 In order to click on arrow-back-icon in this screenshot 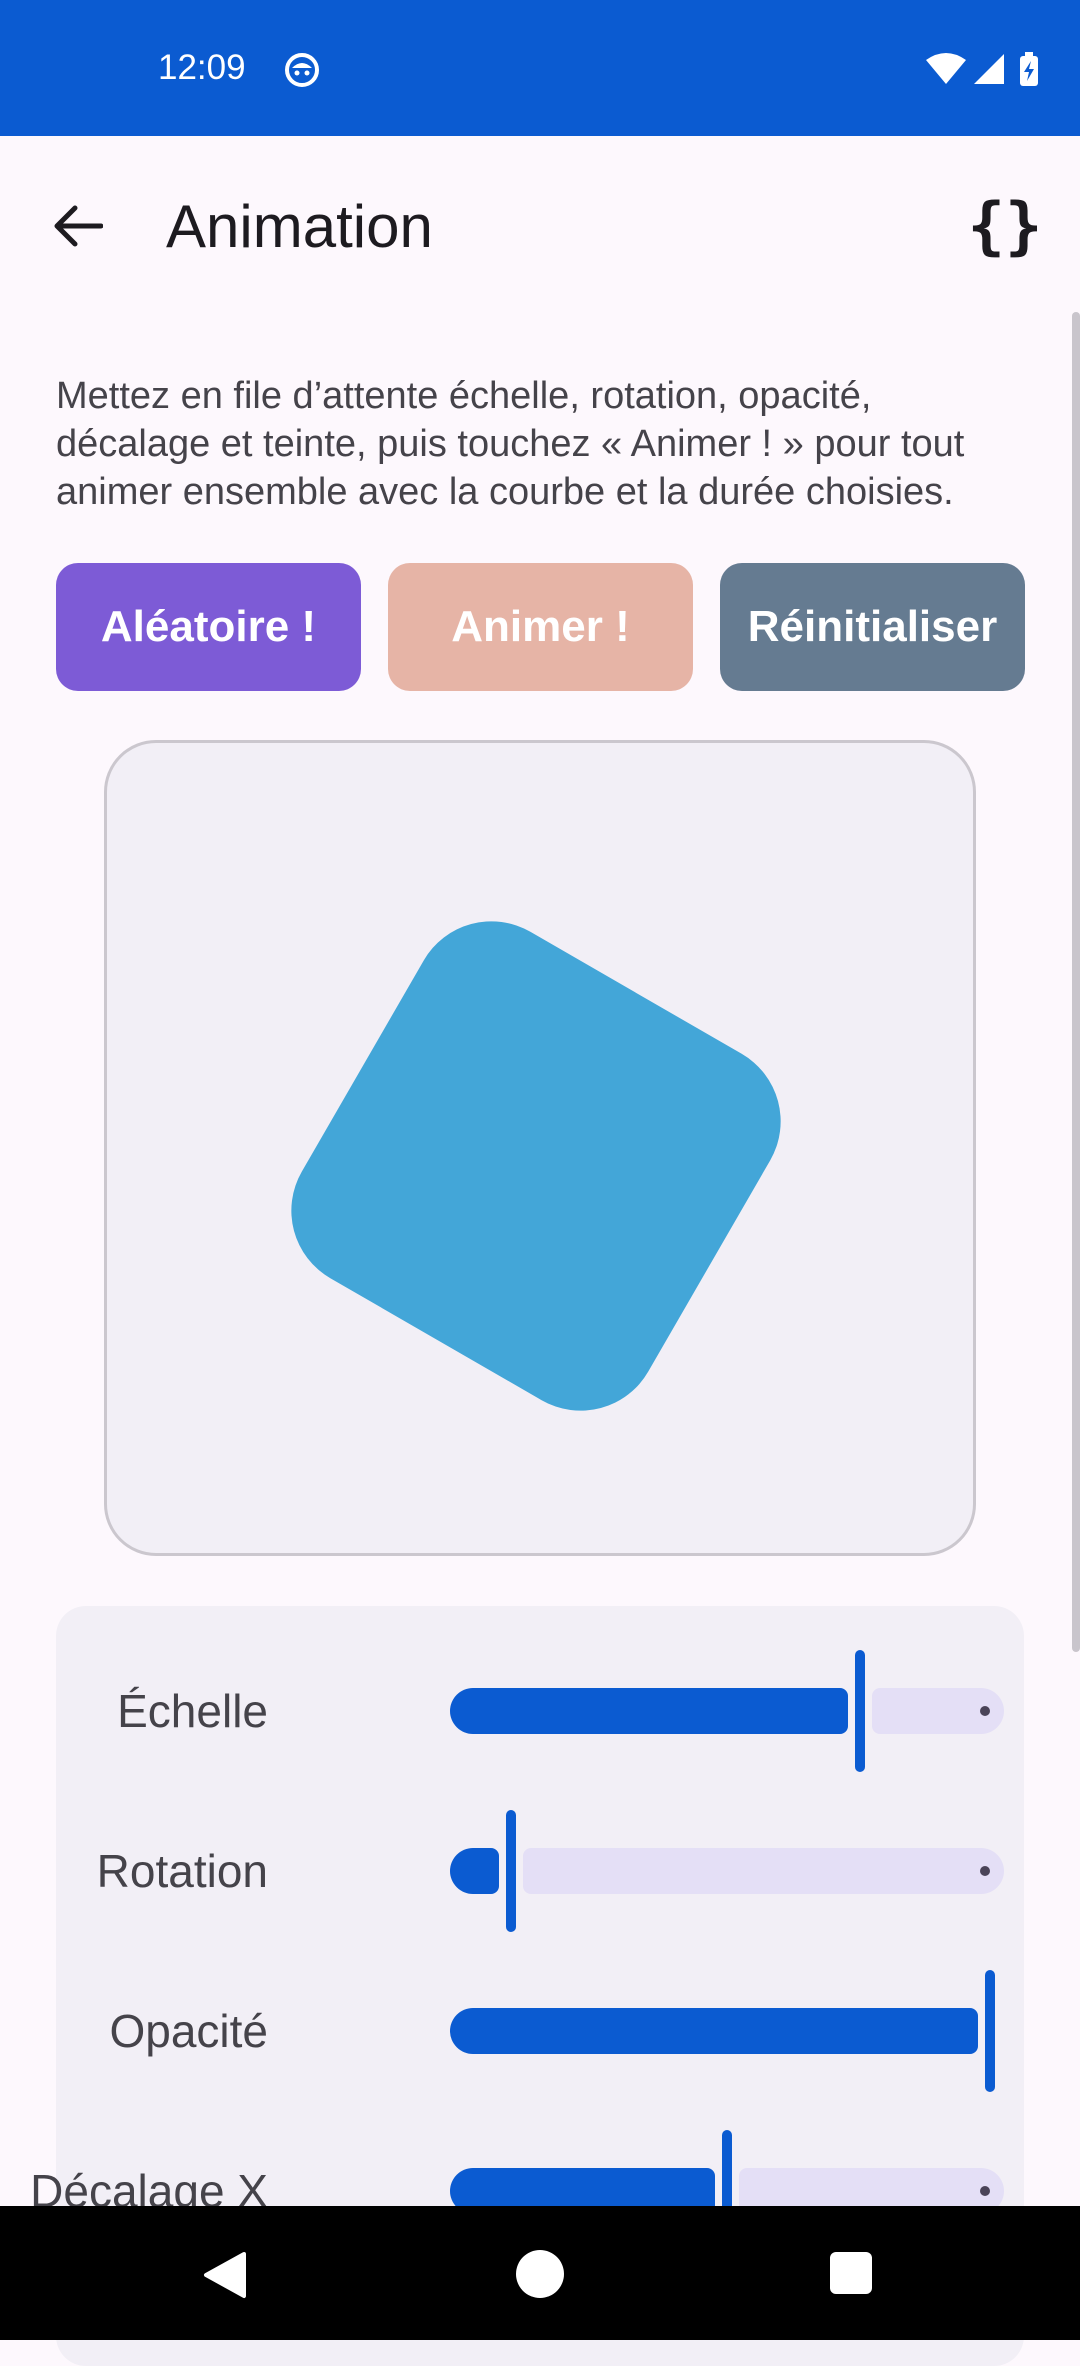, I will do `click(78, 226)`.